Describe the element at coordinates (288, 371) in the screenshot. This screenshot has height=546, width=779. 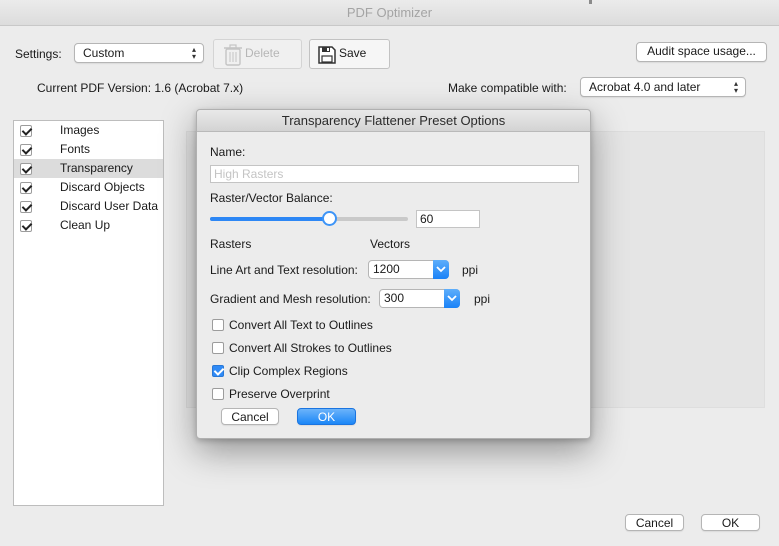
I see `clip-complex-label: Clip Complex Regions` at that location.